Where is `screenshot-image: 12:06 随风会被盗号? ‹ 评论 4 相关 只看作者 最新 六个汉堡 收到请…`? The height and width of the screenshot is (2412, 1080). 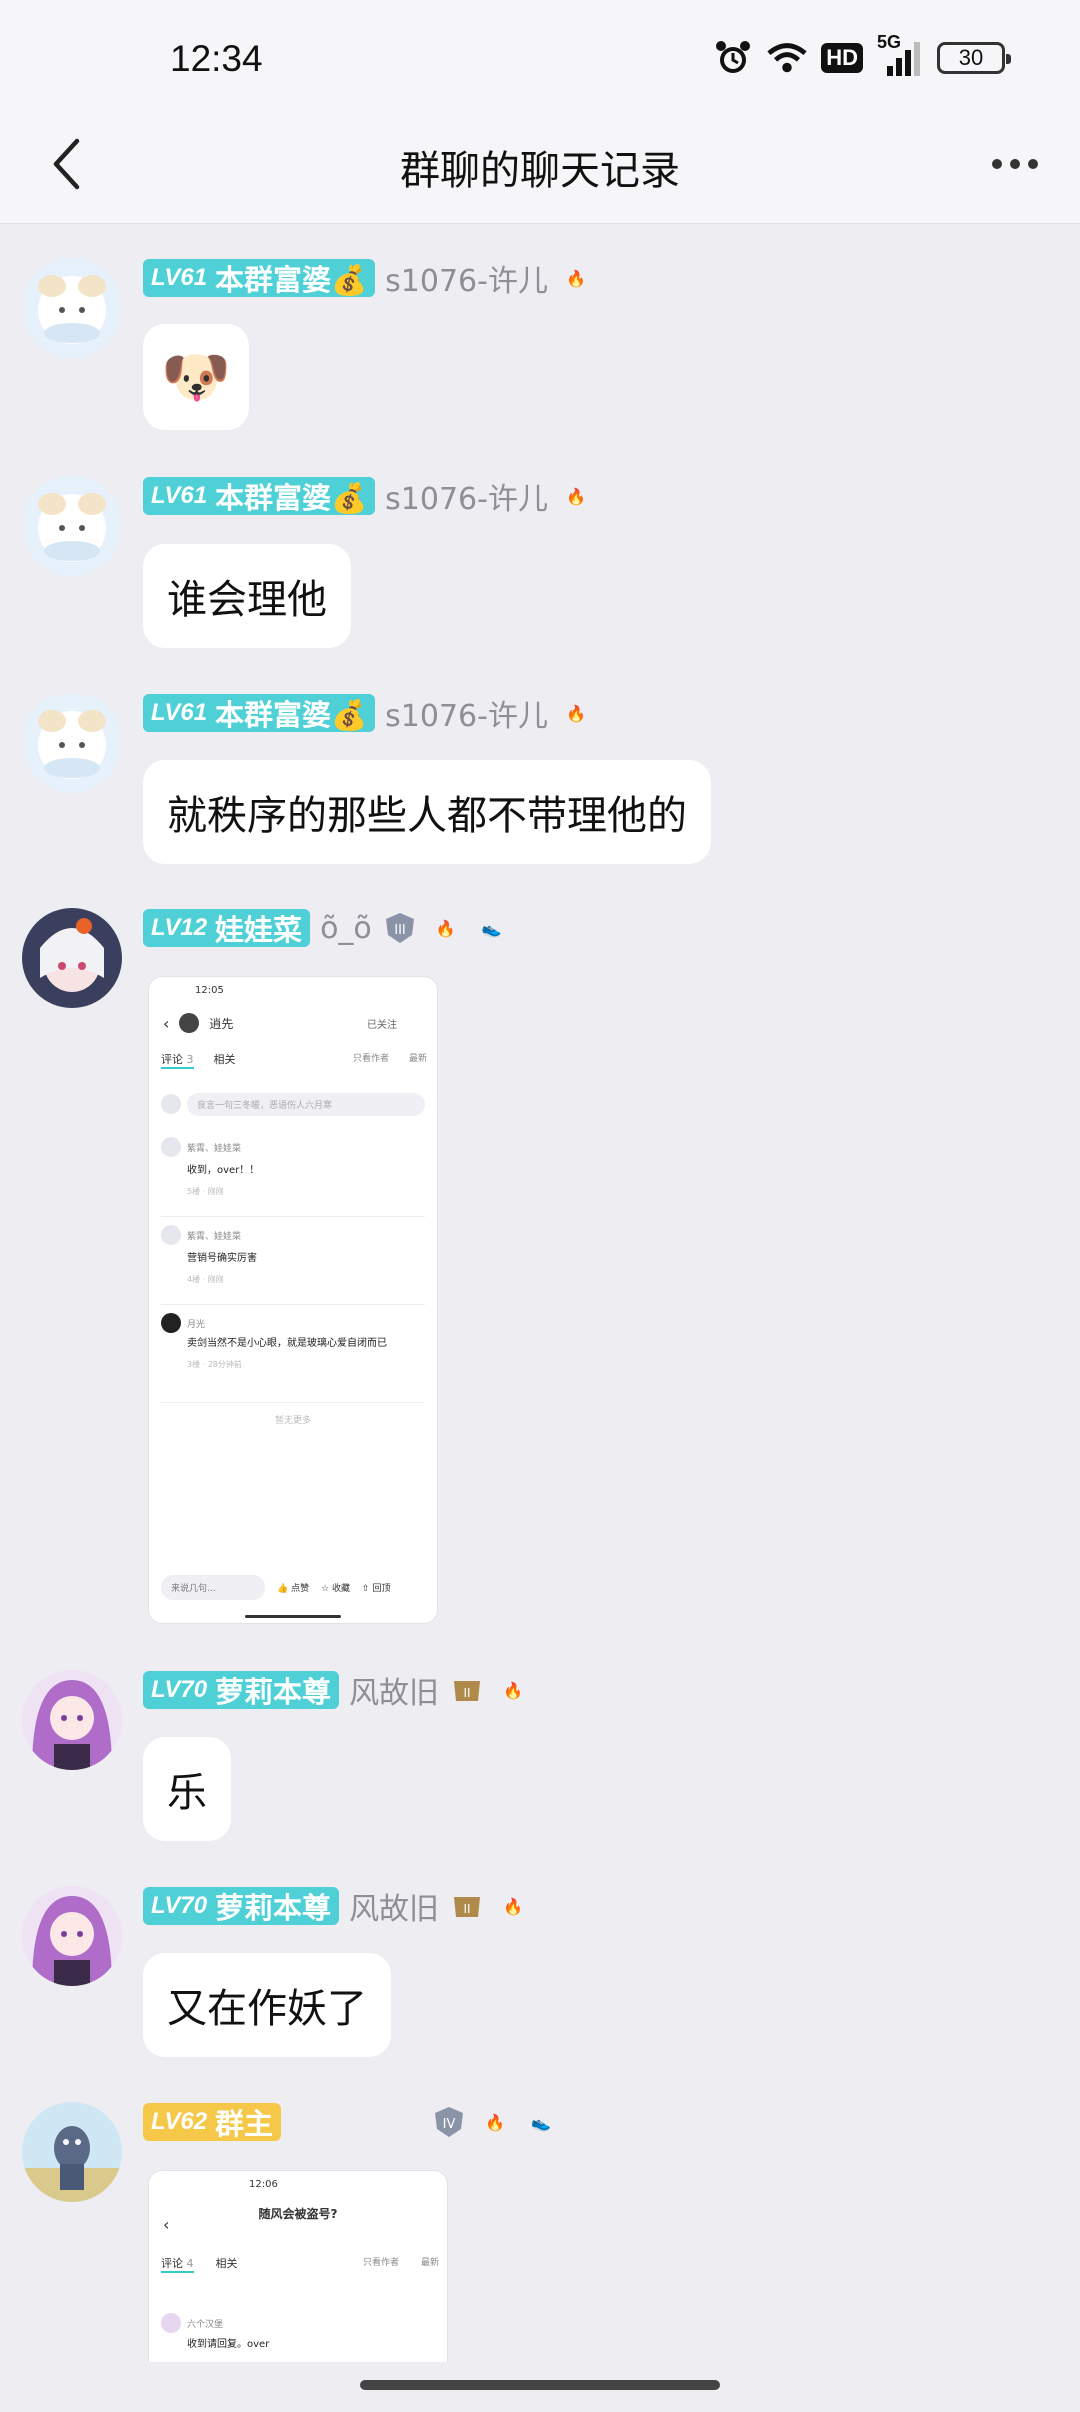
screenshot-image: 12:06 随风会被盗号? ‹ 评论 4 相关 只看作者 最新 六个汉堡 收到请… is located at coordinates (298, 2266).